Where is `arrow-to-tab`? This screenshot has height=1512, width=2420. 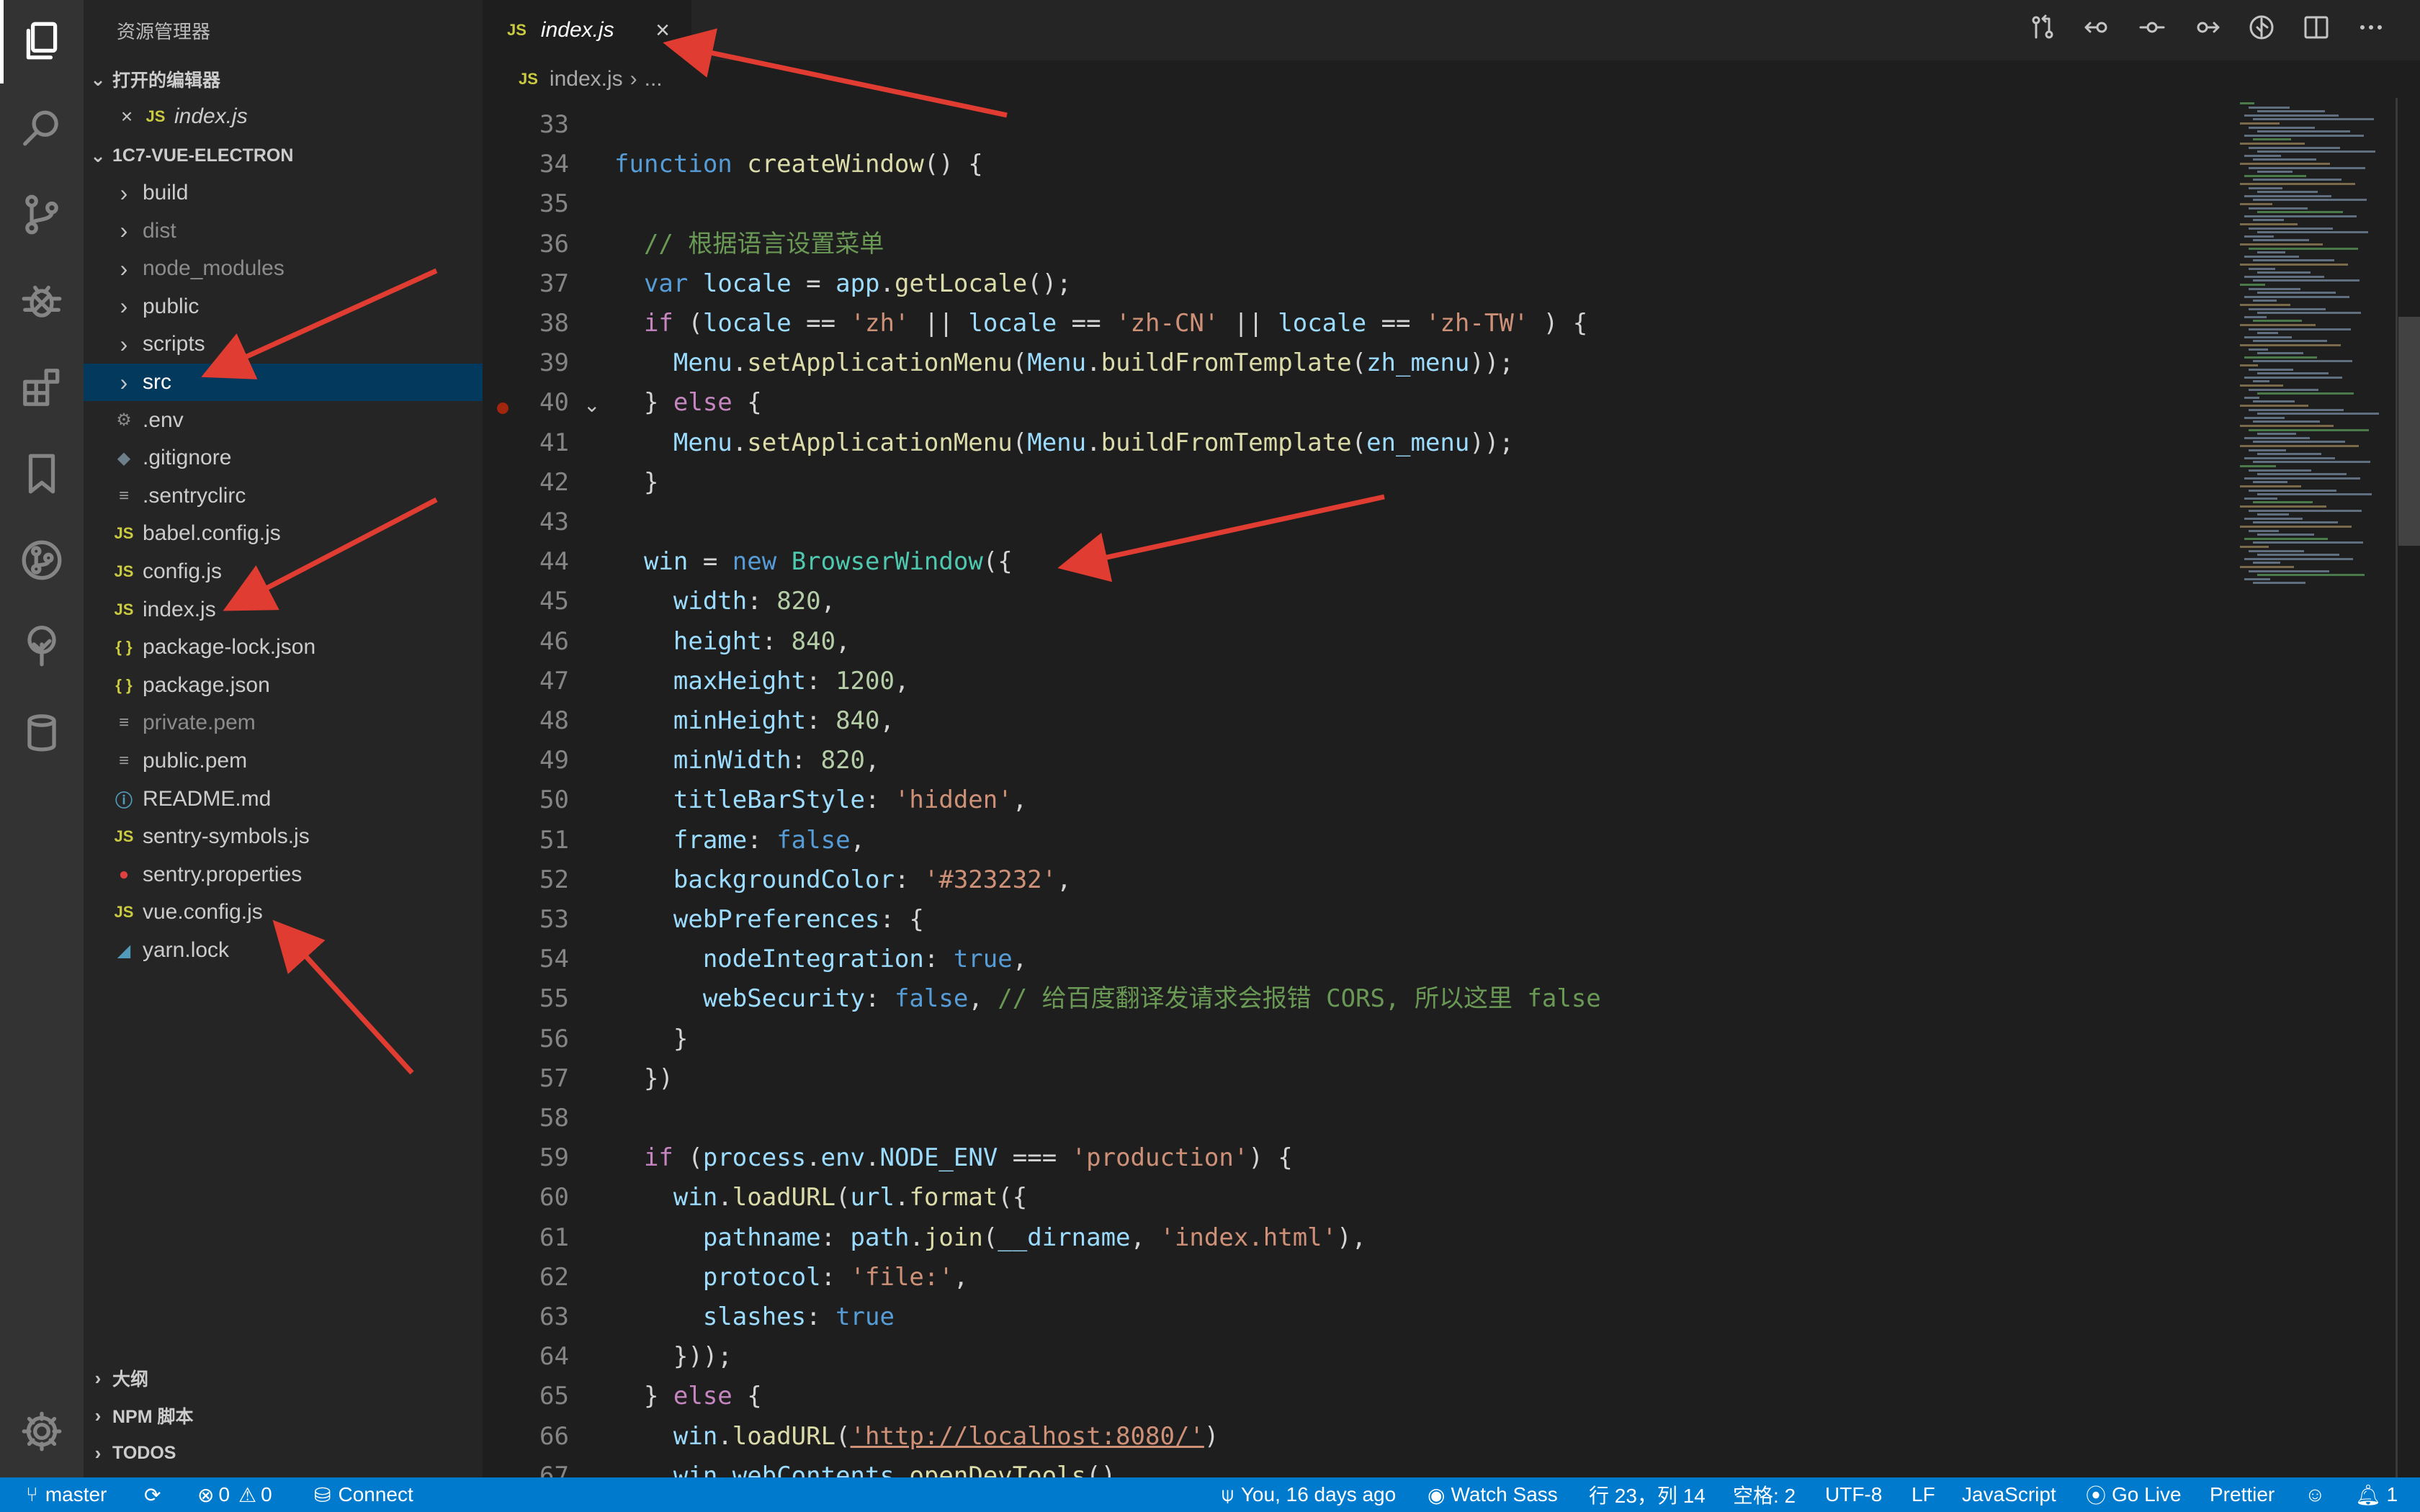 arrow-to-tab is located at coordinates (835, 73).